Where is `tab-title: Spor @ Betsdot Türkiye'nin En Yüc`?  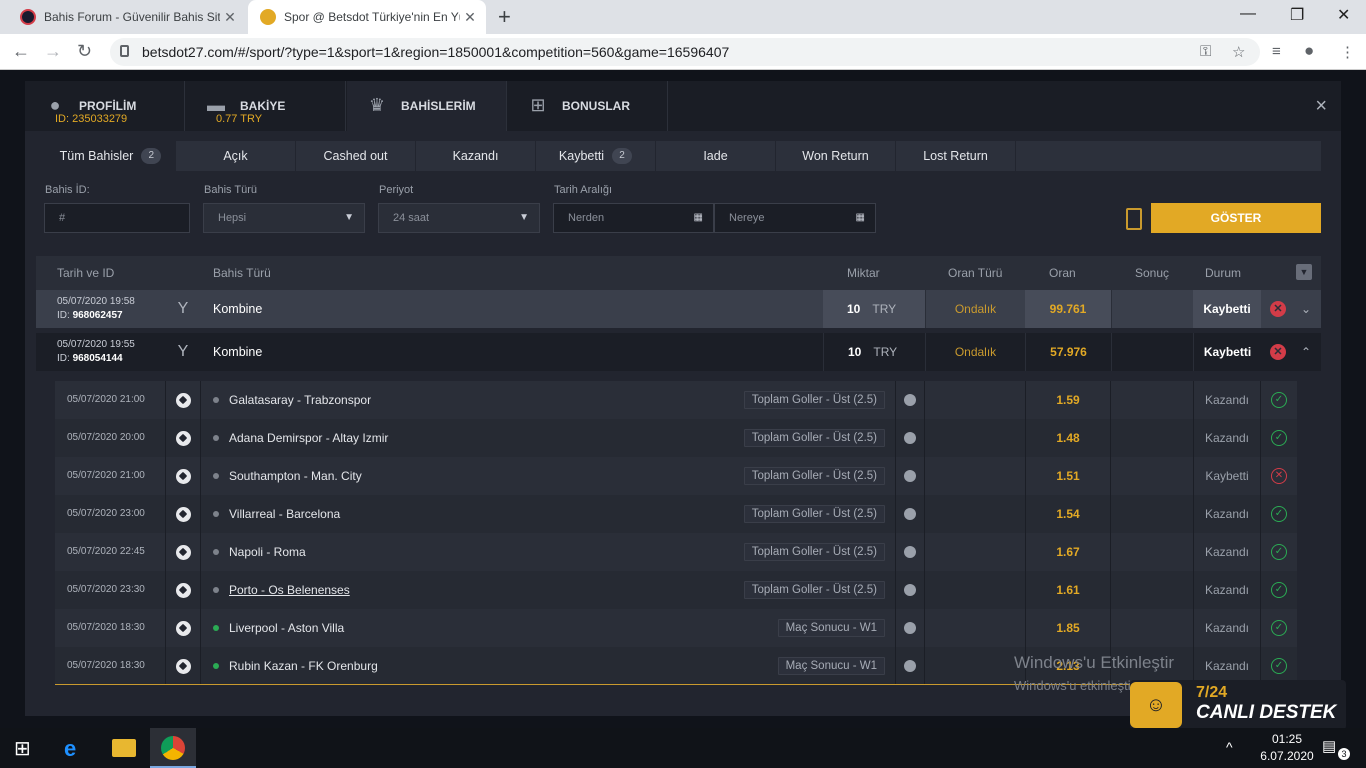 tab-title: Spor @ Betsdot Türkiye'nin En Yüc is located at coordinates (372, 17).